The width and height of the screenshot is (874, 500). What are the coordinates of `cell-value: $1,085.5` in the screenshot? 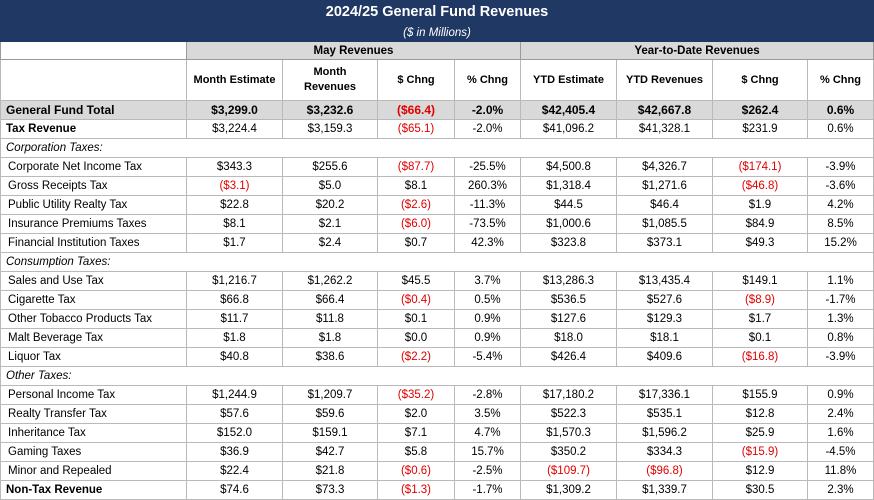 It's located at (664, 224).